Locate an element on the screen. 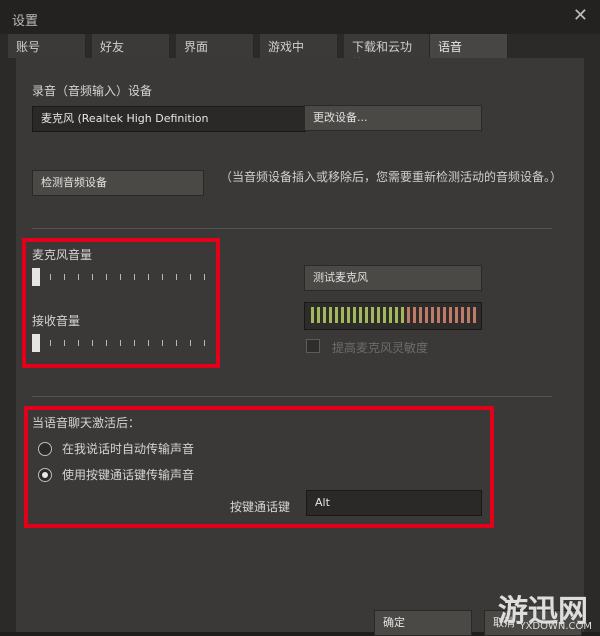 The height and width of the screenshot is (636, 600). ok-button: 确定 is located at coordinates (423, 623).